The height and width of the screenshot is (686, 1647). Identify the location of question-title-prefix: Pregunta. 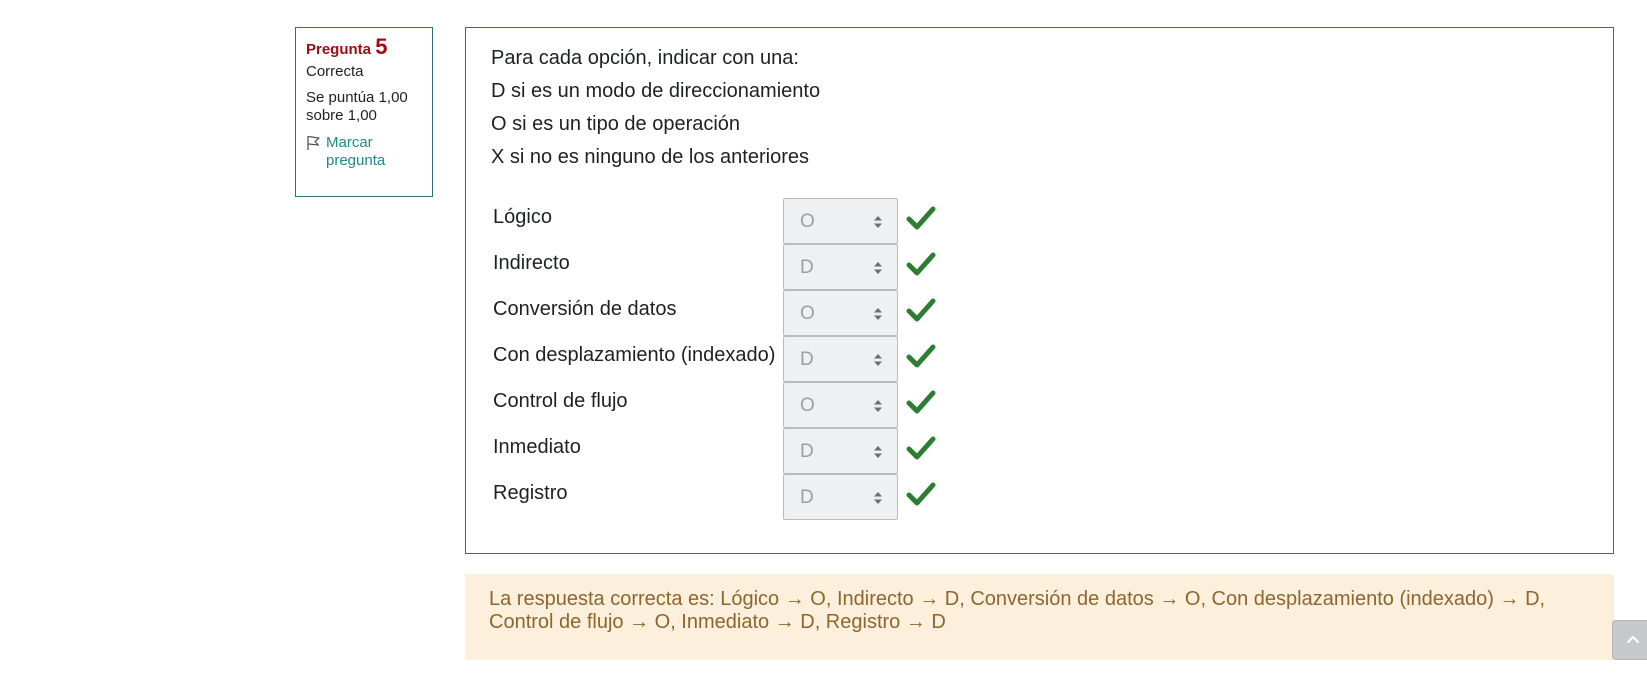
(339, 49).